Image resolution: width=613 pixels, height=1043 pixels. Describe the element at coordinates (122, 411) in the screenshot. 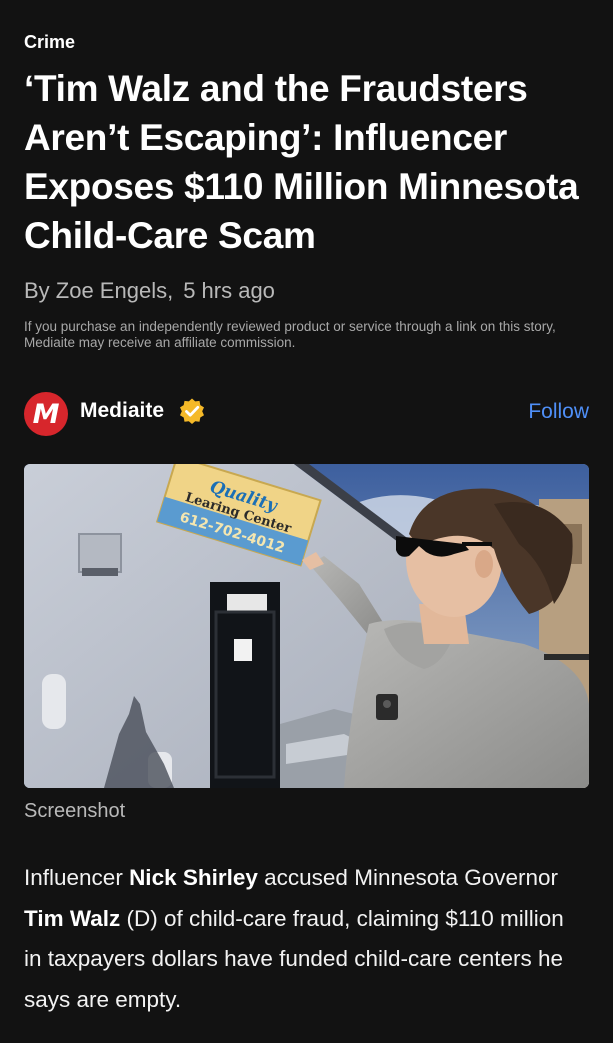

I see `publisher-name: Mediaite` at that location.